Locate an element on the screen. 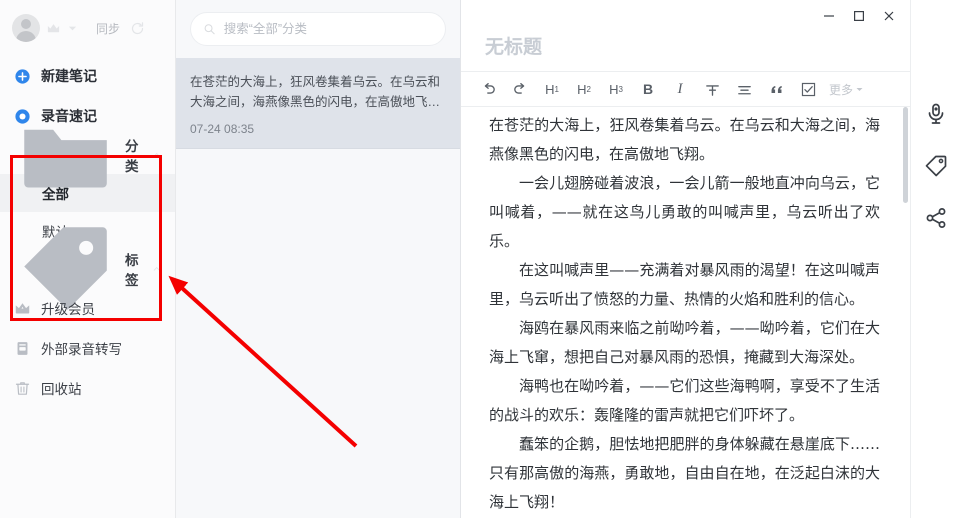  sidebar-item-external-audio: 外部录音转写 is located at coordinates (87, 348).